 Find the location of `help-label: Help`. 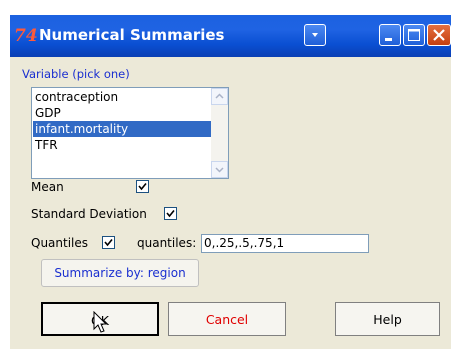

help-label: Help is located at coordinates (387, 319).